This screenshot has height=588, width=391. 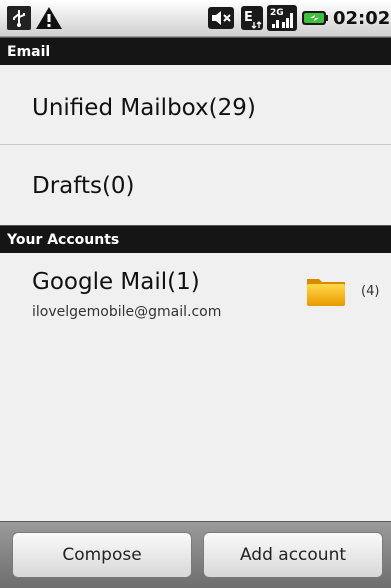 What do you see at coordinates (195, 185) in the screenshot?
I see `mailbox-row-drafts: Drafts(0)` at bounding box center [195, 185].